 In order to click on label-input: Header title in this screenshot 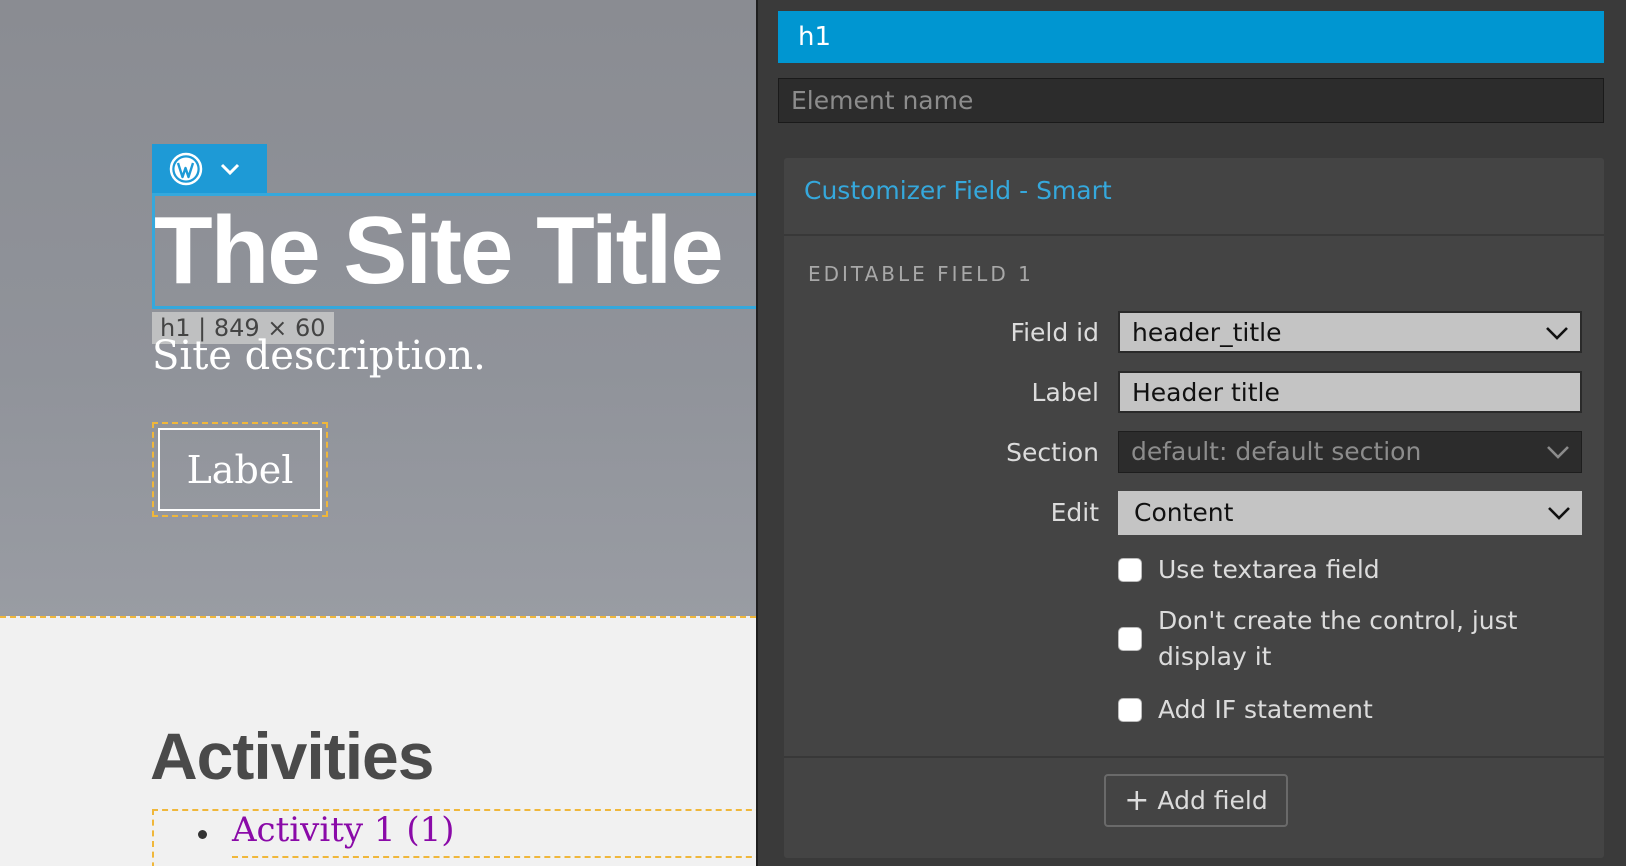, I will do `click(1350, 392)`.